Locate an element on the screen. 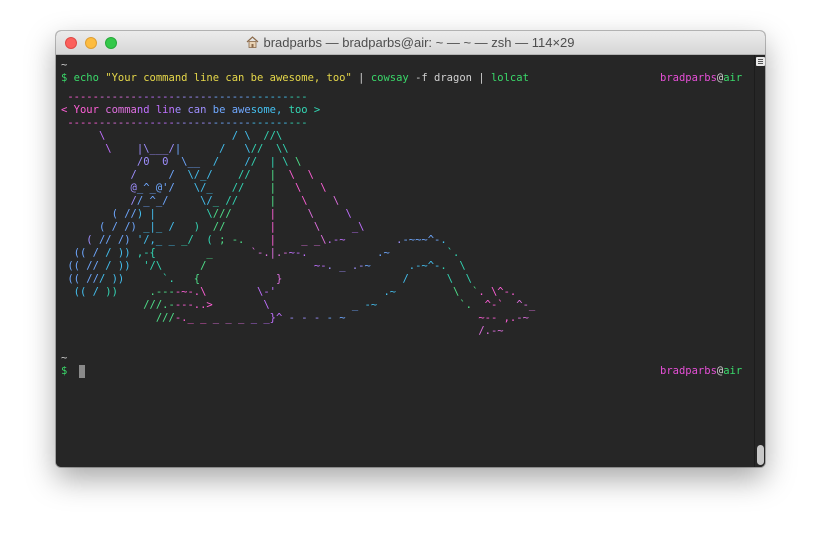  cmd-flag: -f dragon is located at coordinates (443, 78).